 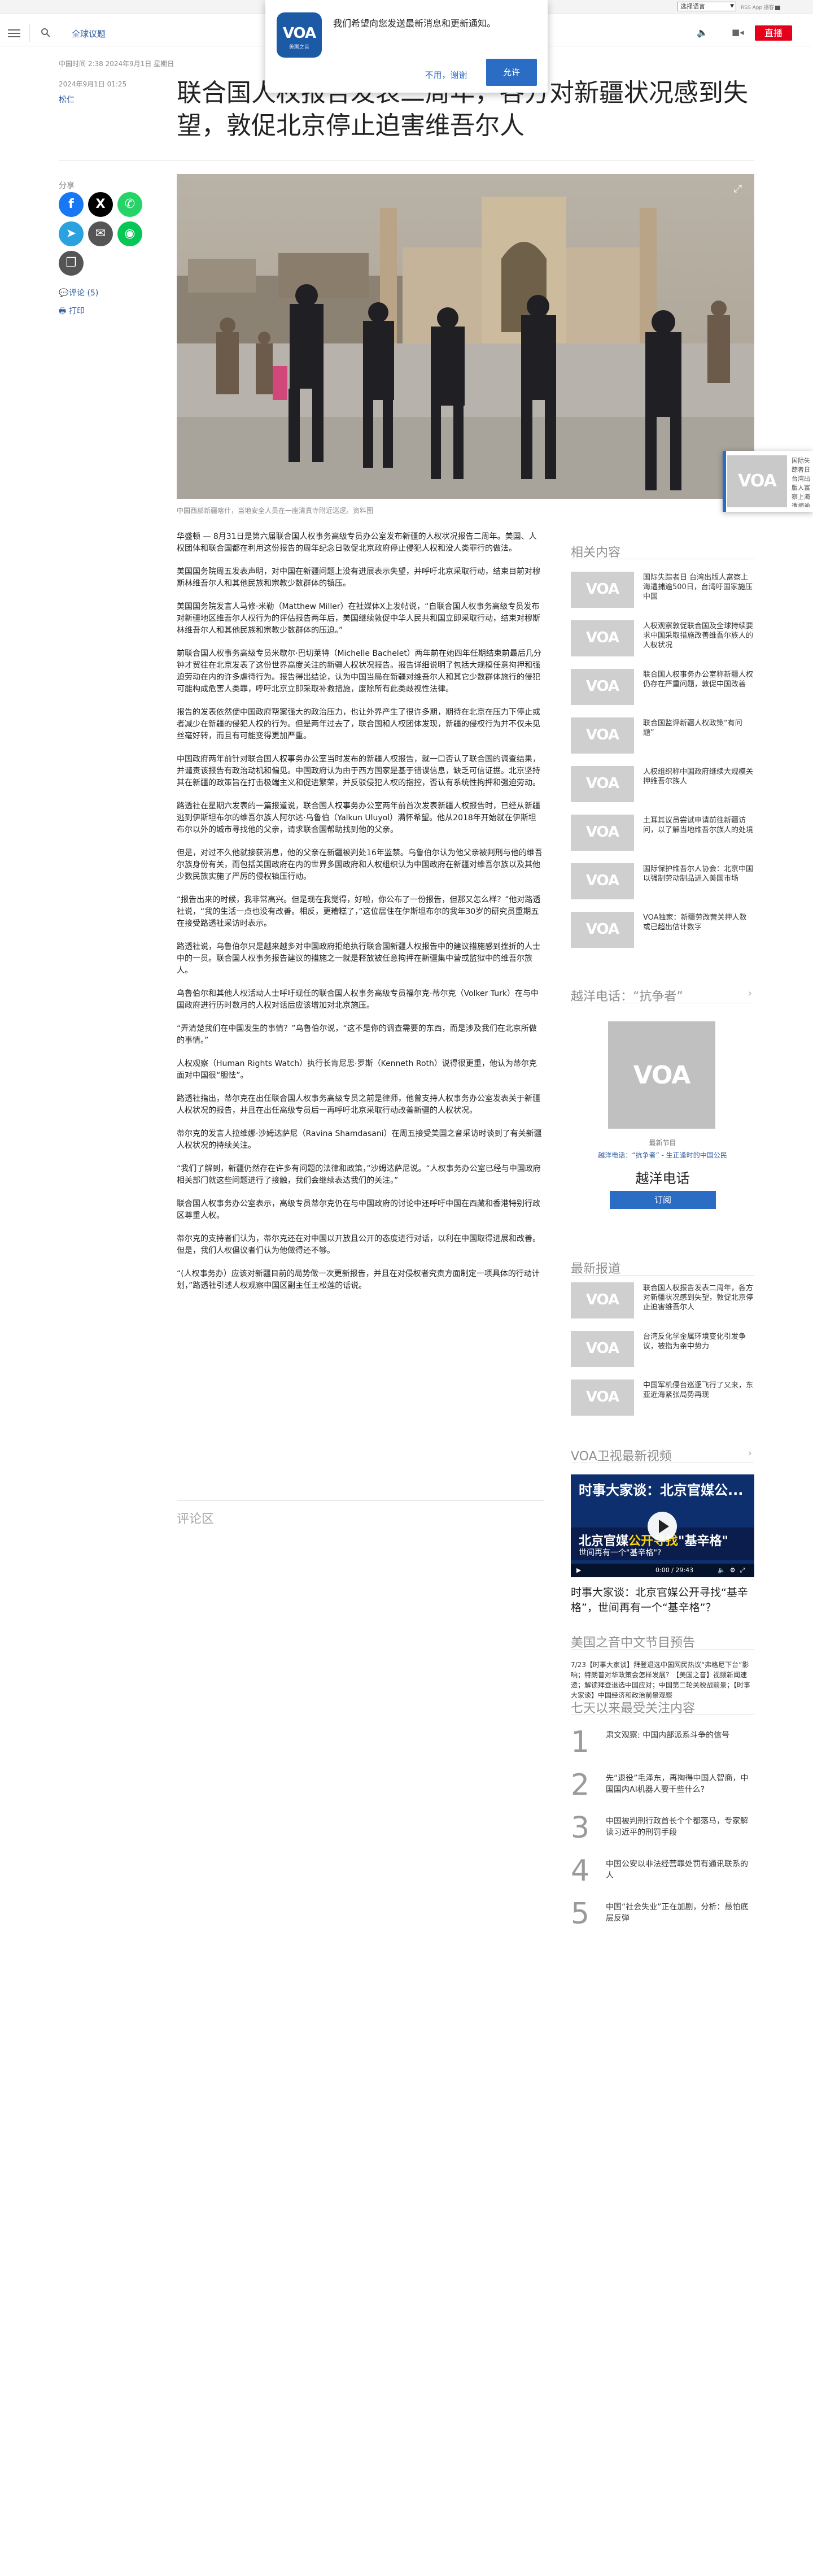 What do you see at coordinates (446, 75) in the screenshot?
I see `decline-button: 不用，谢谢` at bounding box center [446, 75].